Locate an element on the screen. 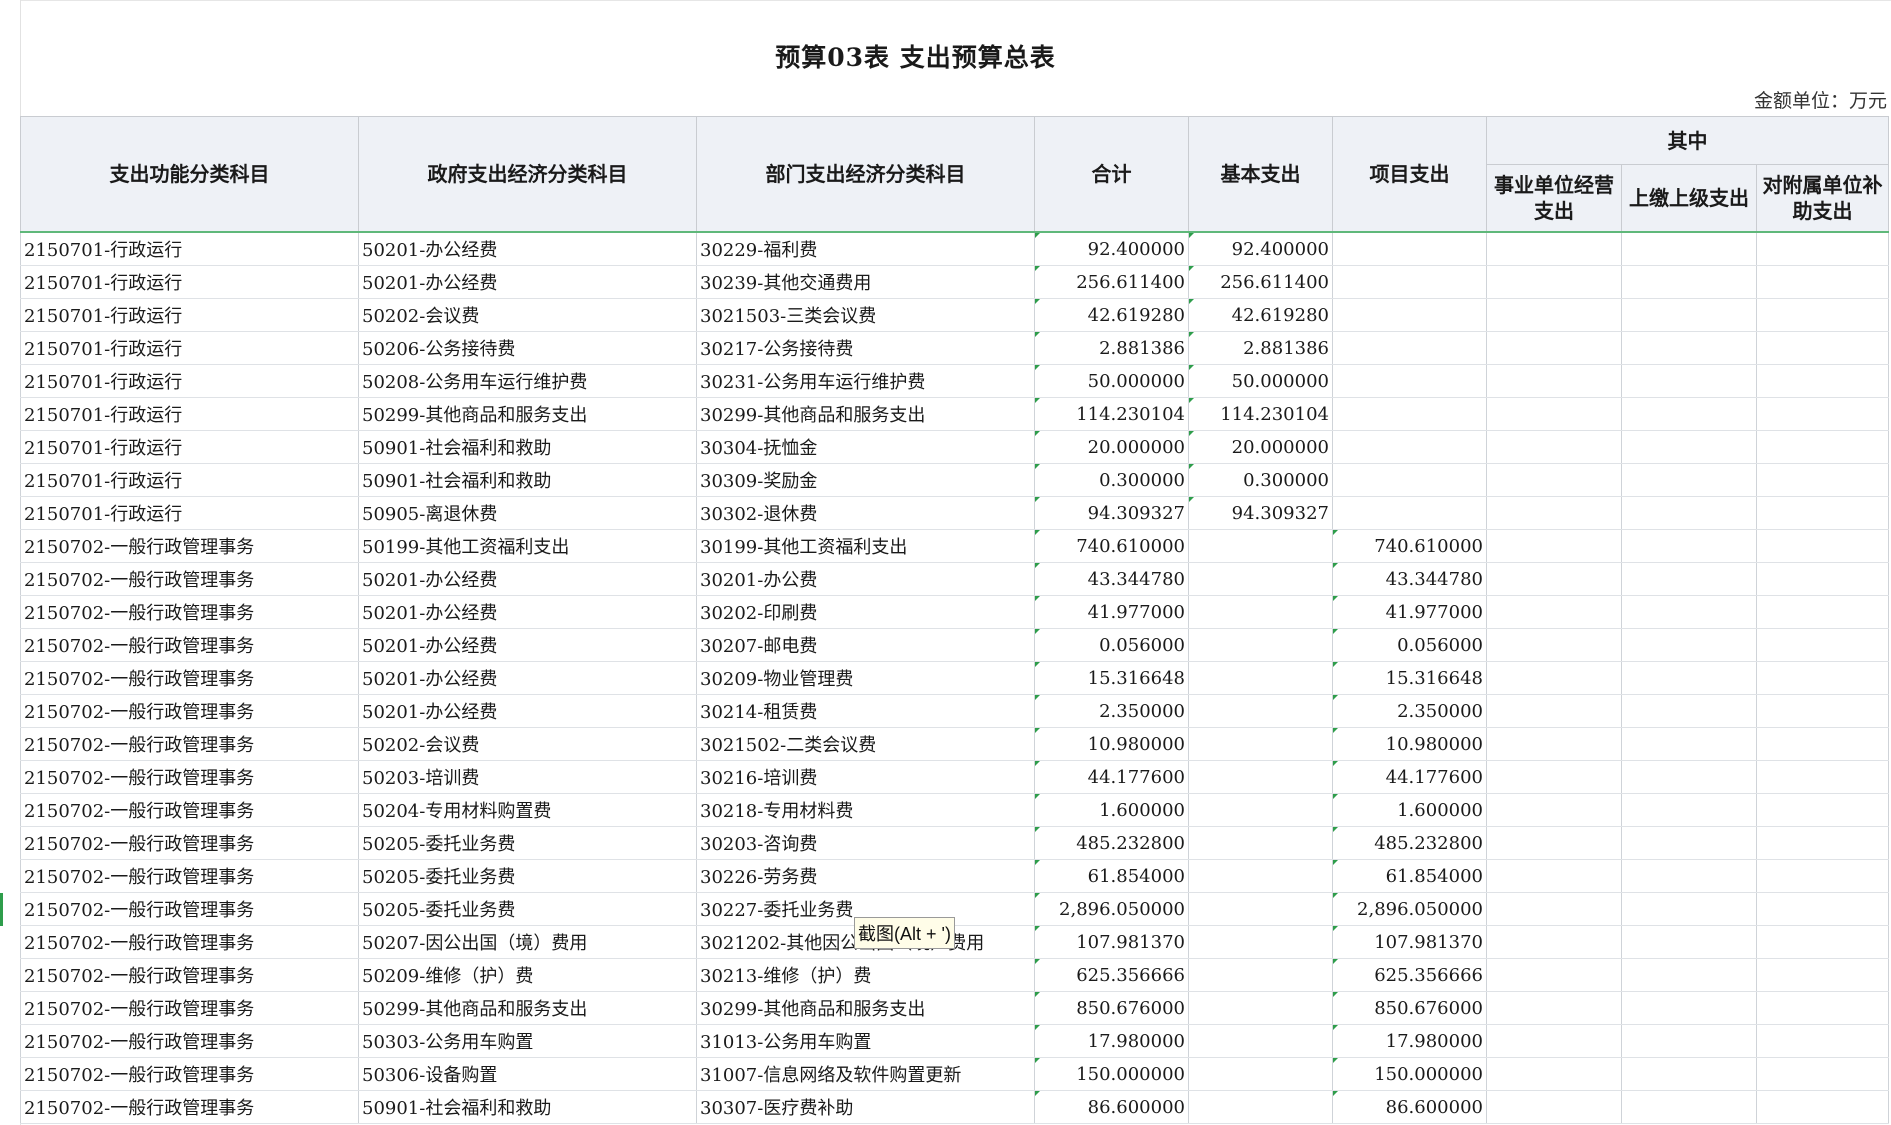  header-dept-econ-subject: 部门支出经济分类科目 is located at coordinates (865, 174).